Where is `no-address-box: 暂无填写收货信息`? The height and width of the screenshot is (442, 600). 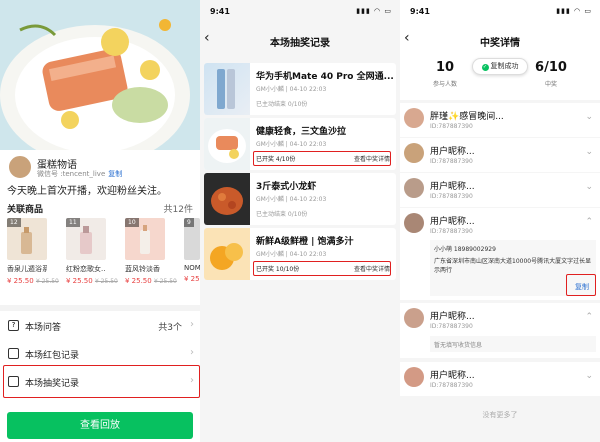 no-address-box: 暂无填写收货信息 is located at coordinates (513, 344).